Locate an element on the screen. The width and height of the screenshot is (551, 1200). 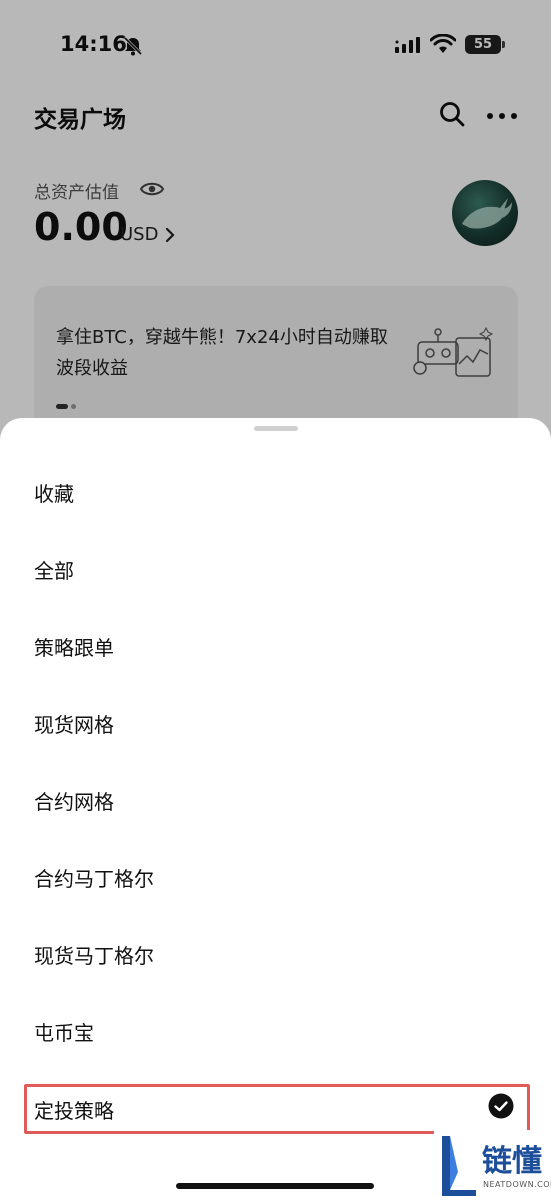
watermark-subtext: NEATDOWN.COM is located at coordinates (517, 1184).